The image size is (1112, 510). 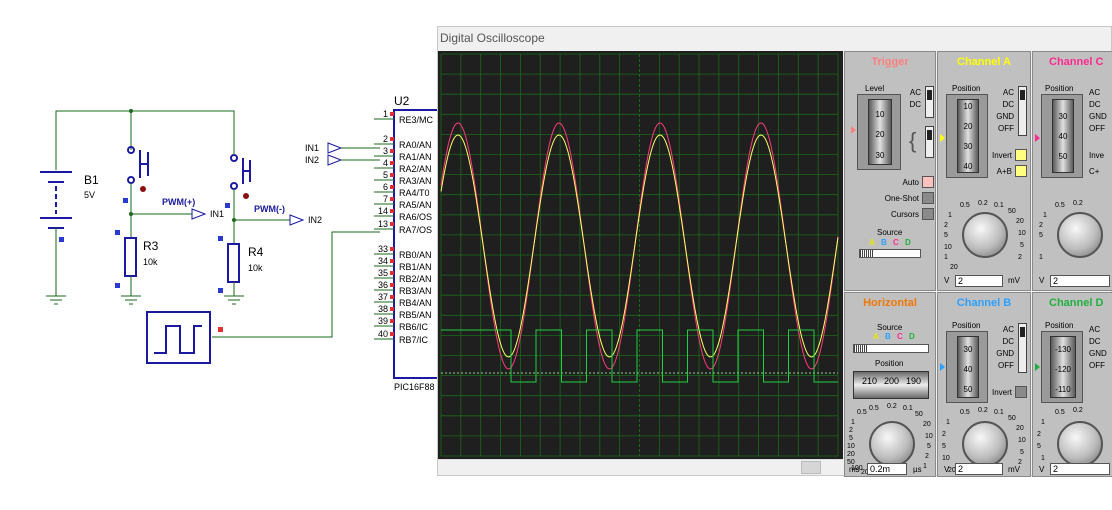 I want to click on channel-b-invert-label: Invert, so click(x=1001, y=392).